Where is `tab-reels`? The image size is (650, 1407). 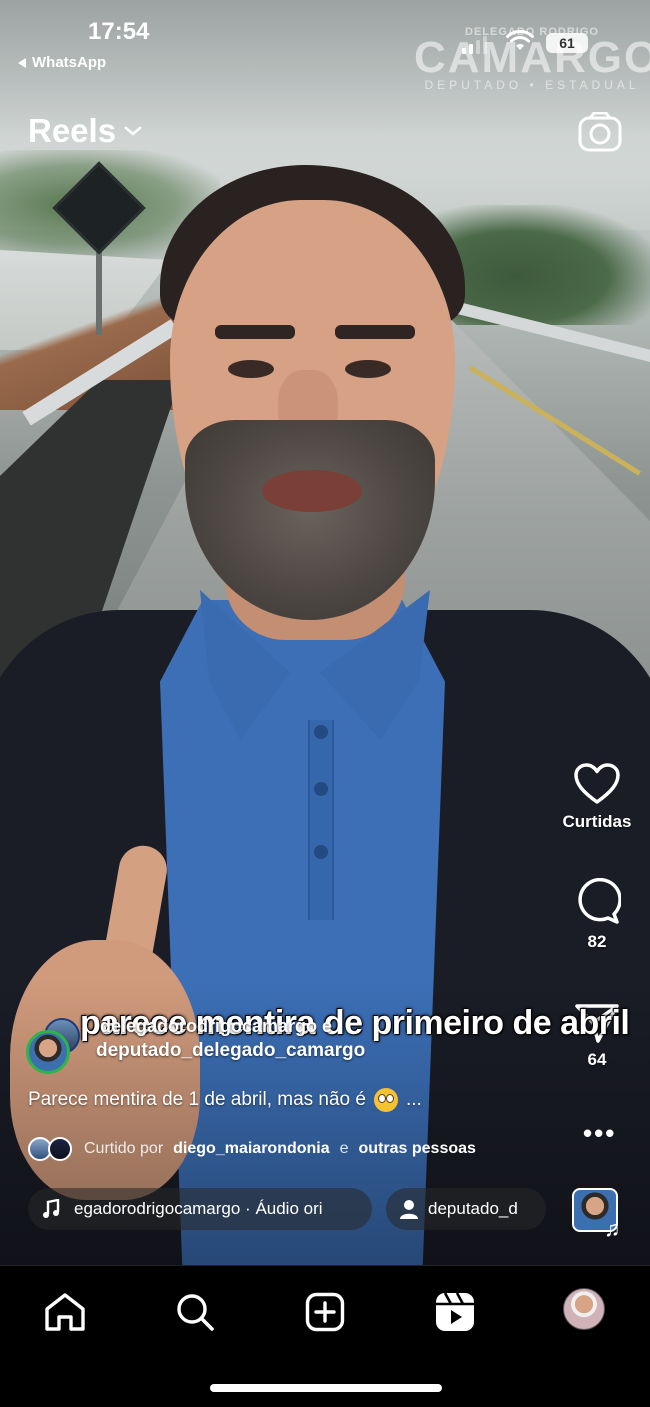 tab-reels is located at coordinates (455, 1312).